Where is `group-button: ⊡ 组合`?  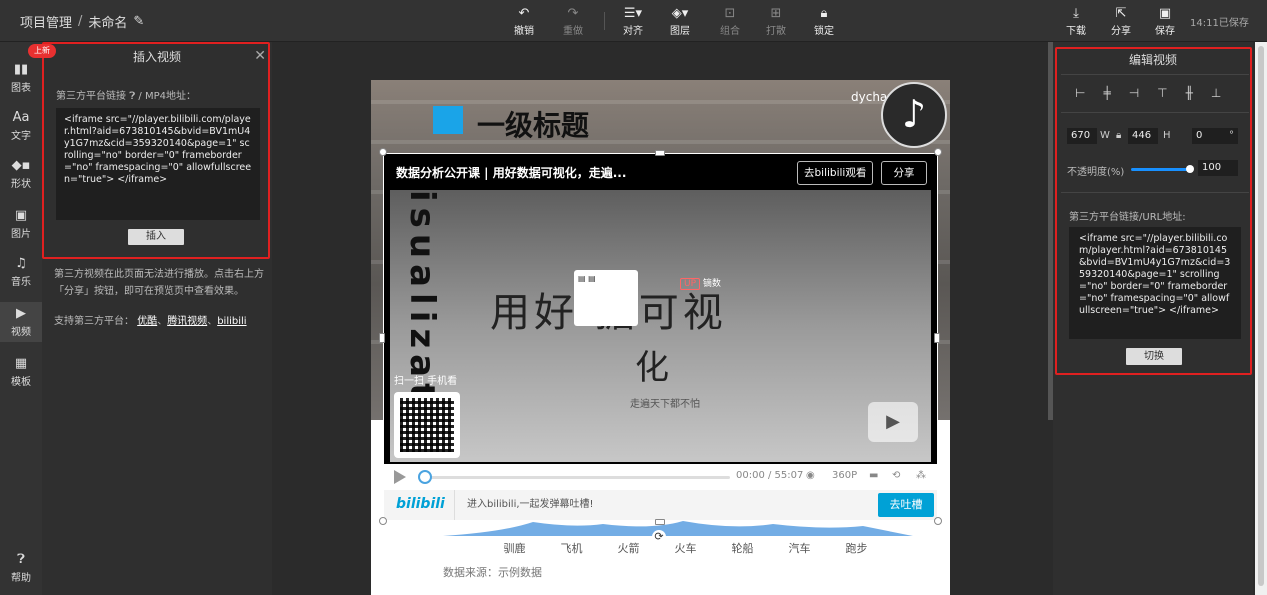 group-button: ⊡ 组合 is located at coordinates (730, 21).